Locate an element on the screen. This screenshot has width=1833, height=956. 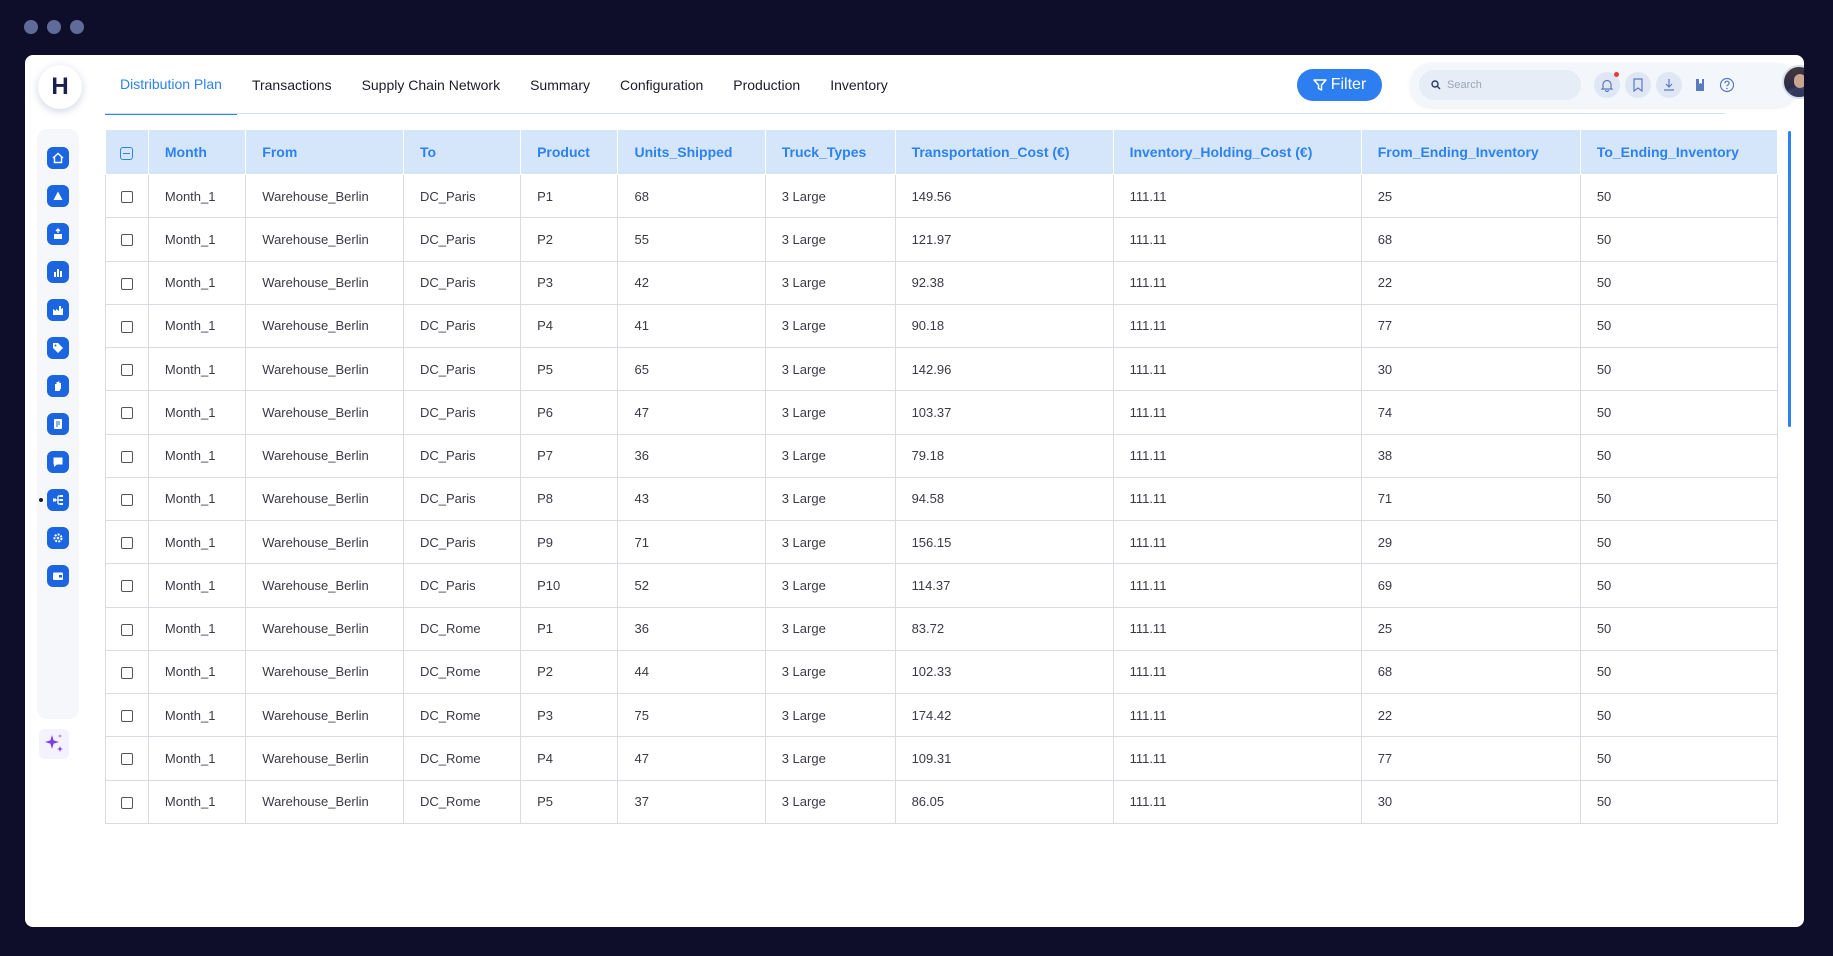
table-cell: 3 Large is located at coordinates (830, 585).